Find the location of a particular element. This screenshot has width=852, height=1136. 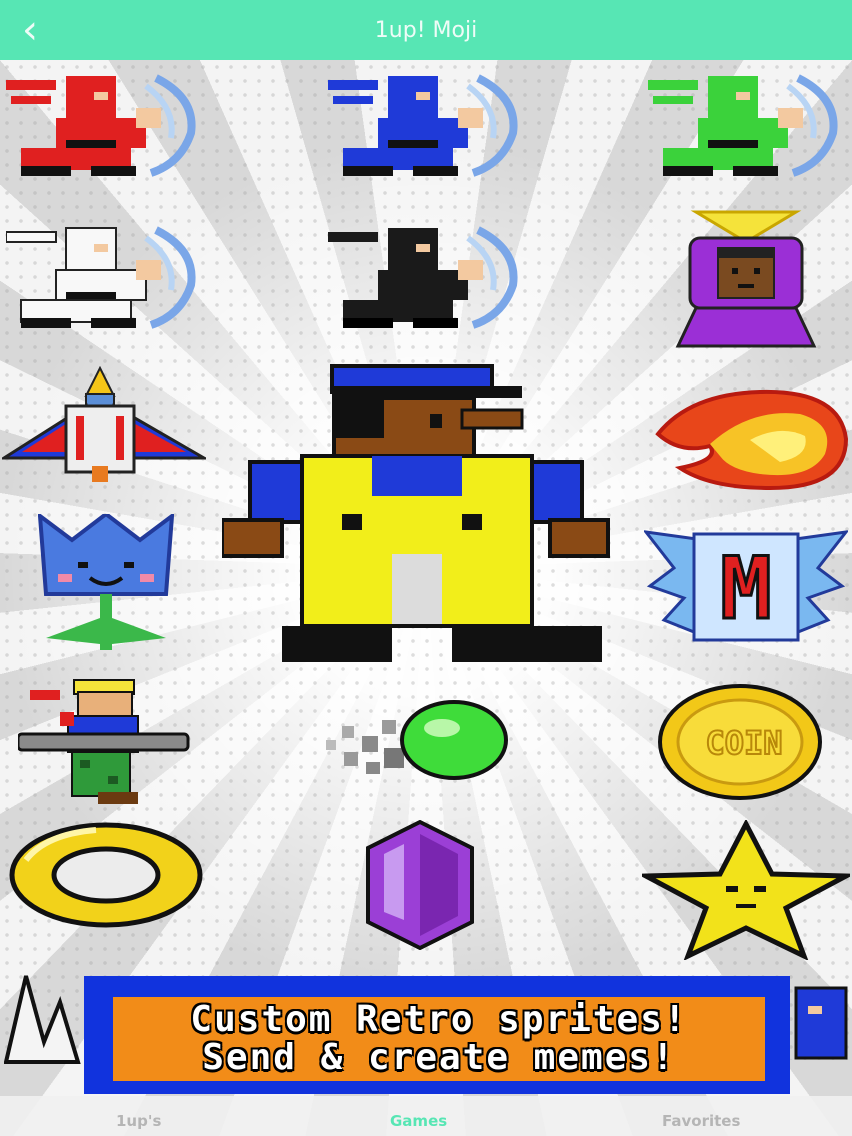

tab-1ups: 1up's is located at coordinates (138, 1121).